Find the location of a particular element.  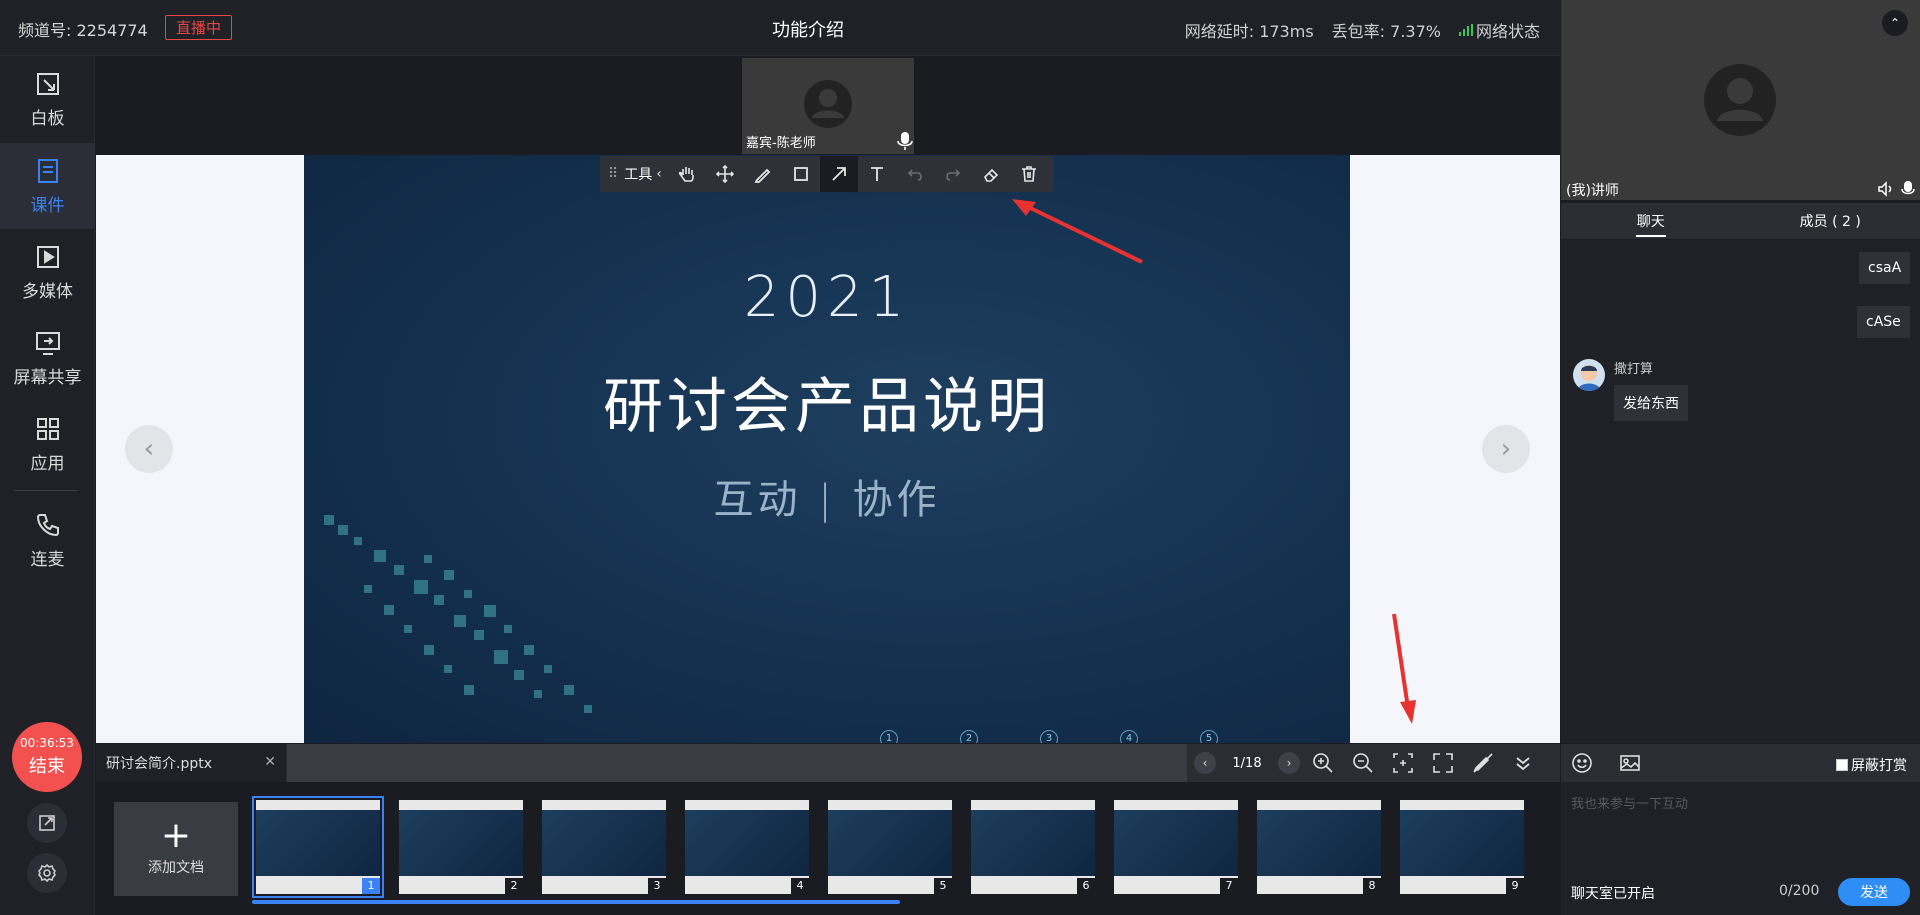

zoom-out-icon is located at coordinates (1363, 763).